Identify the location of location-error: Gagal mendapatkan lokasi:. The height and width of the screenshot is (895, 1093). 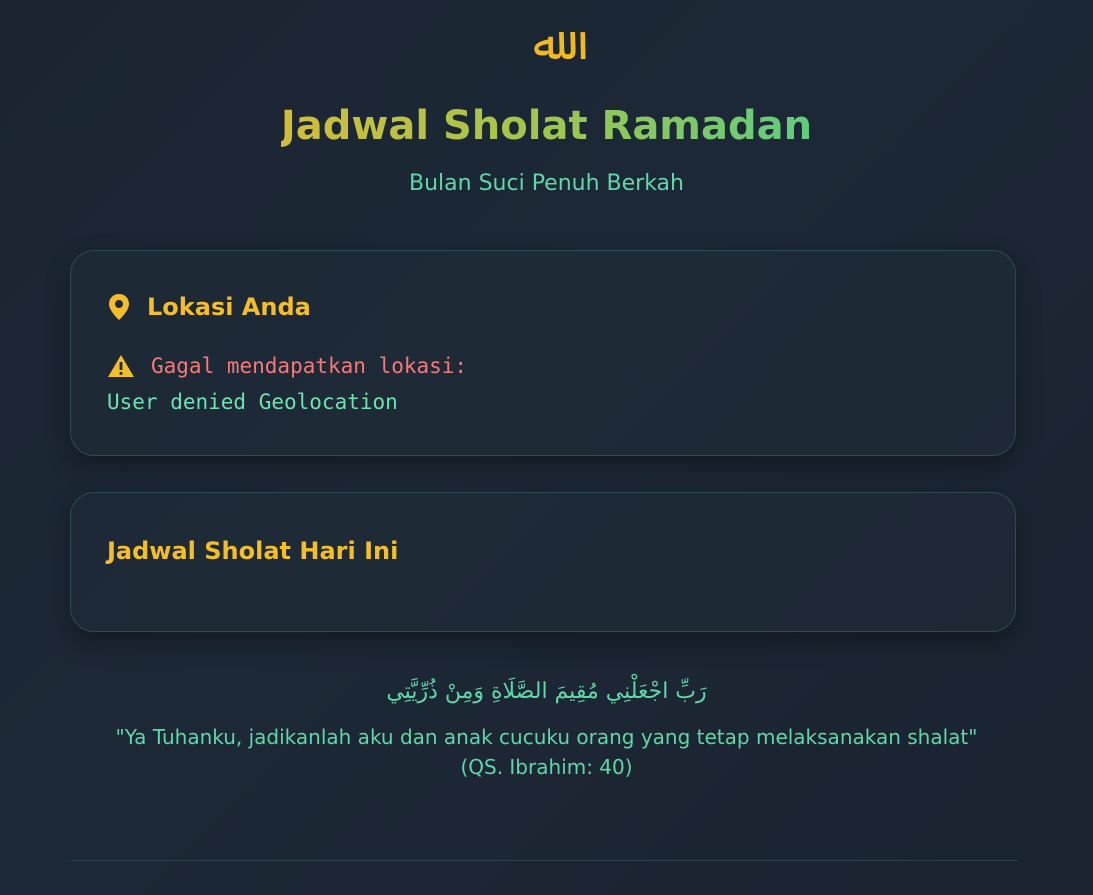
(287, 366).